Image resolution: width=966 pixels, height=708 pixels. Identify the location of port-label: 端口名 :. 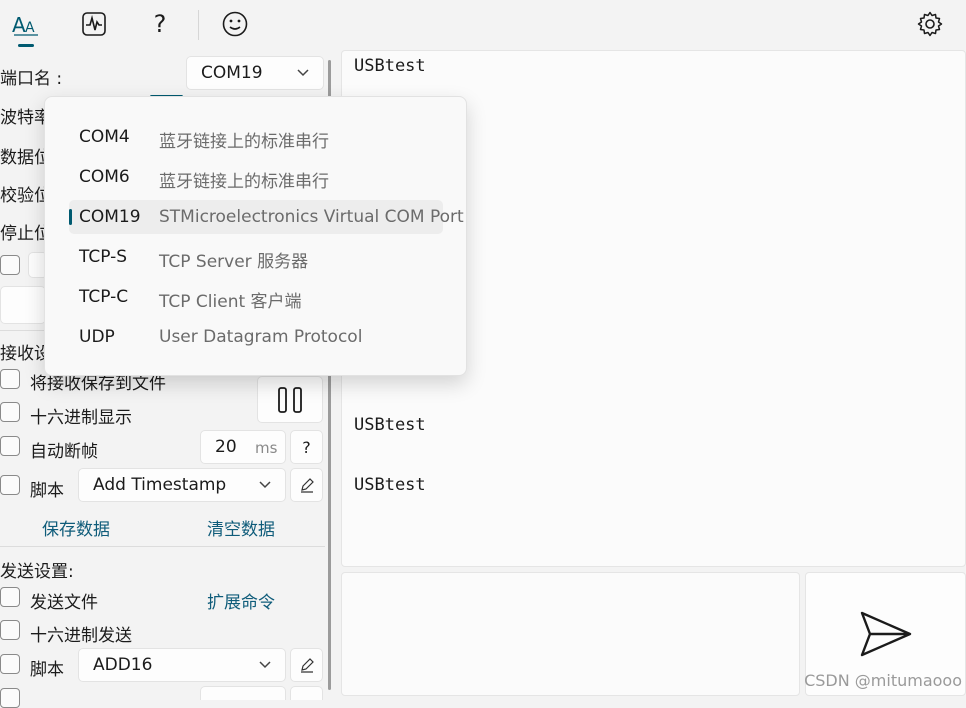
(31, 79).